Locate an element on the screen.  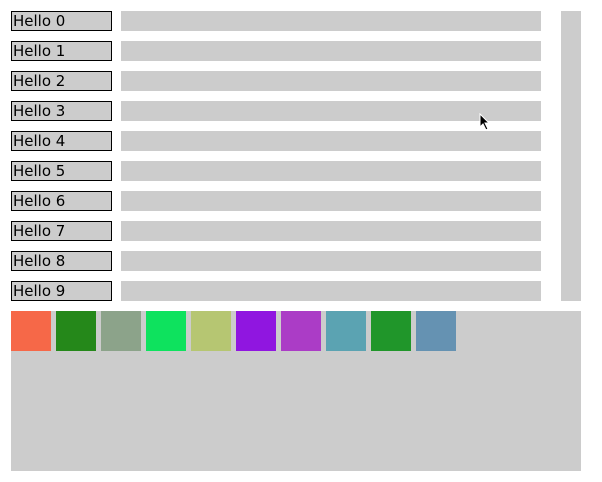
list-row: Hello 8 is located at coordinates (272, 261).